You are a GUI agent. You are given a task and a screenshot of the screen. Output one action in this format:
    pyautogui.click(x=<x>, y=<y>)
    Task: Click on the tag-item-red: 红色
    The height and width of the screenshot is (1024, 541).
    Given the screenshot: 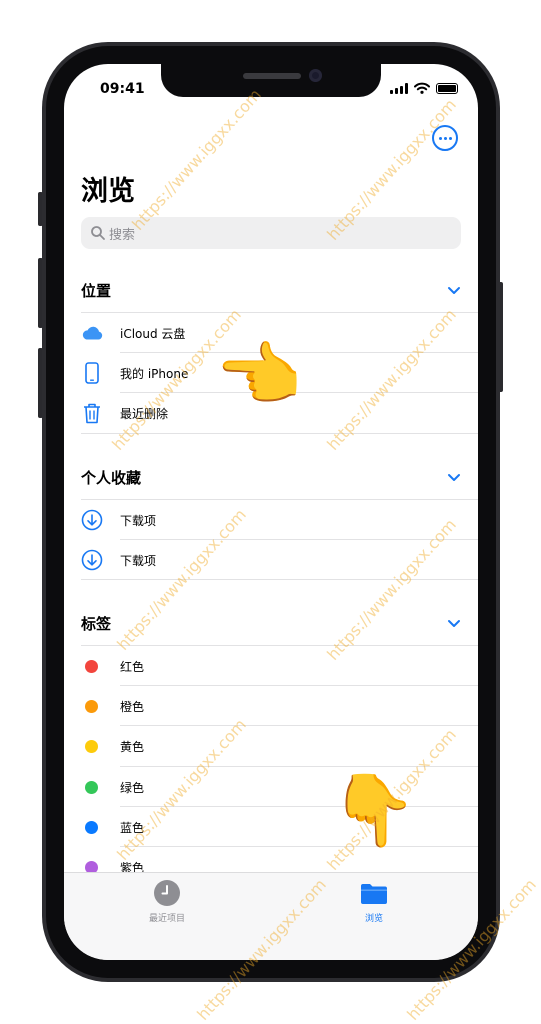 What is the action you would take?
    pyautogui.click(x=271, y=666)
    